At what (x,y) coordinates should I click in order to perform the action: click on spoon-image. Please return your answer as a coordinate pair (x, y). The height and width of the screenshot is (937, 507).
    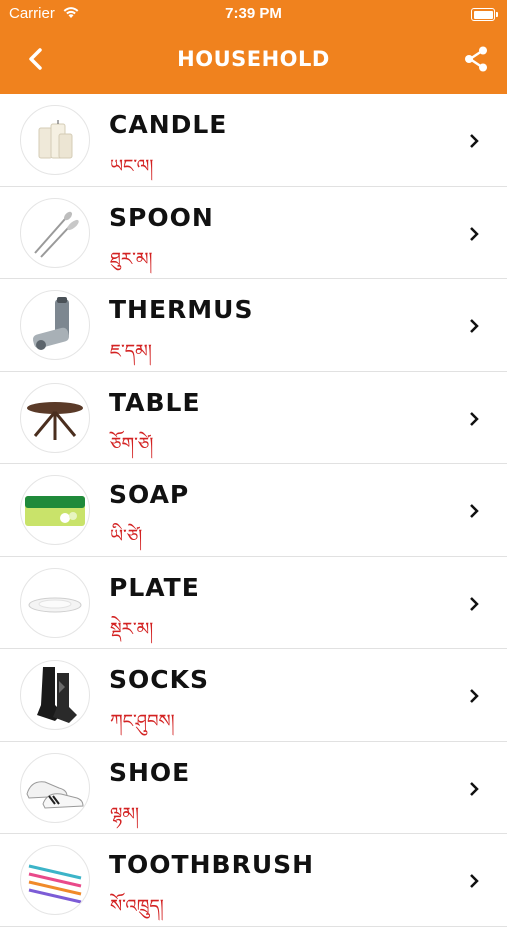
    Looking at the image, I should click on (55, 232).